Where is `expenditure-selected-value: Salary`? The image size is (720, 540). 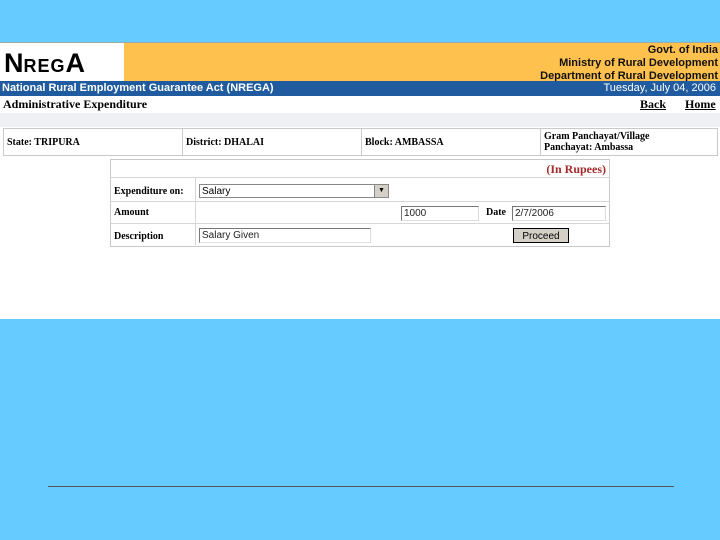
expenditure-selected-value: Salary is located at coordinates (216, 191).